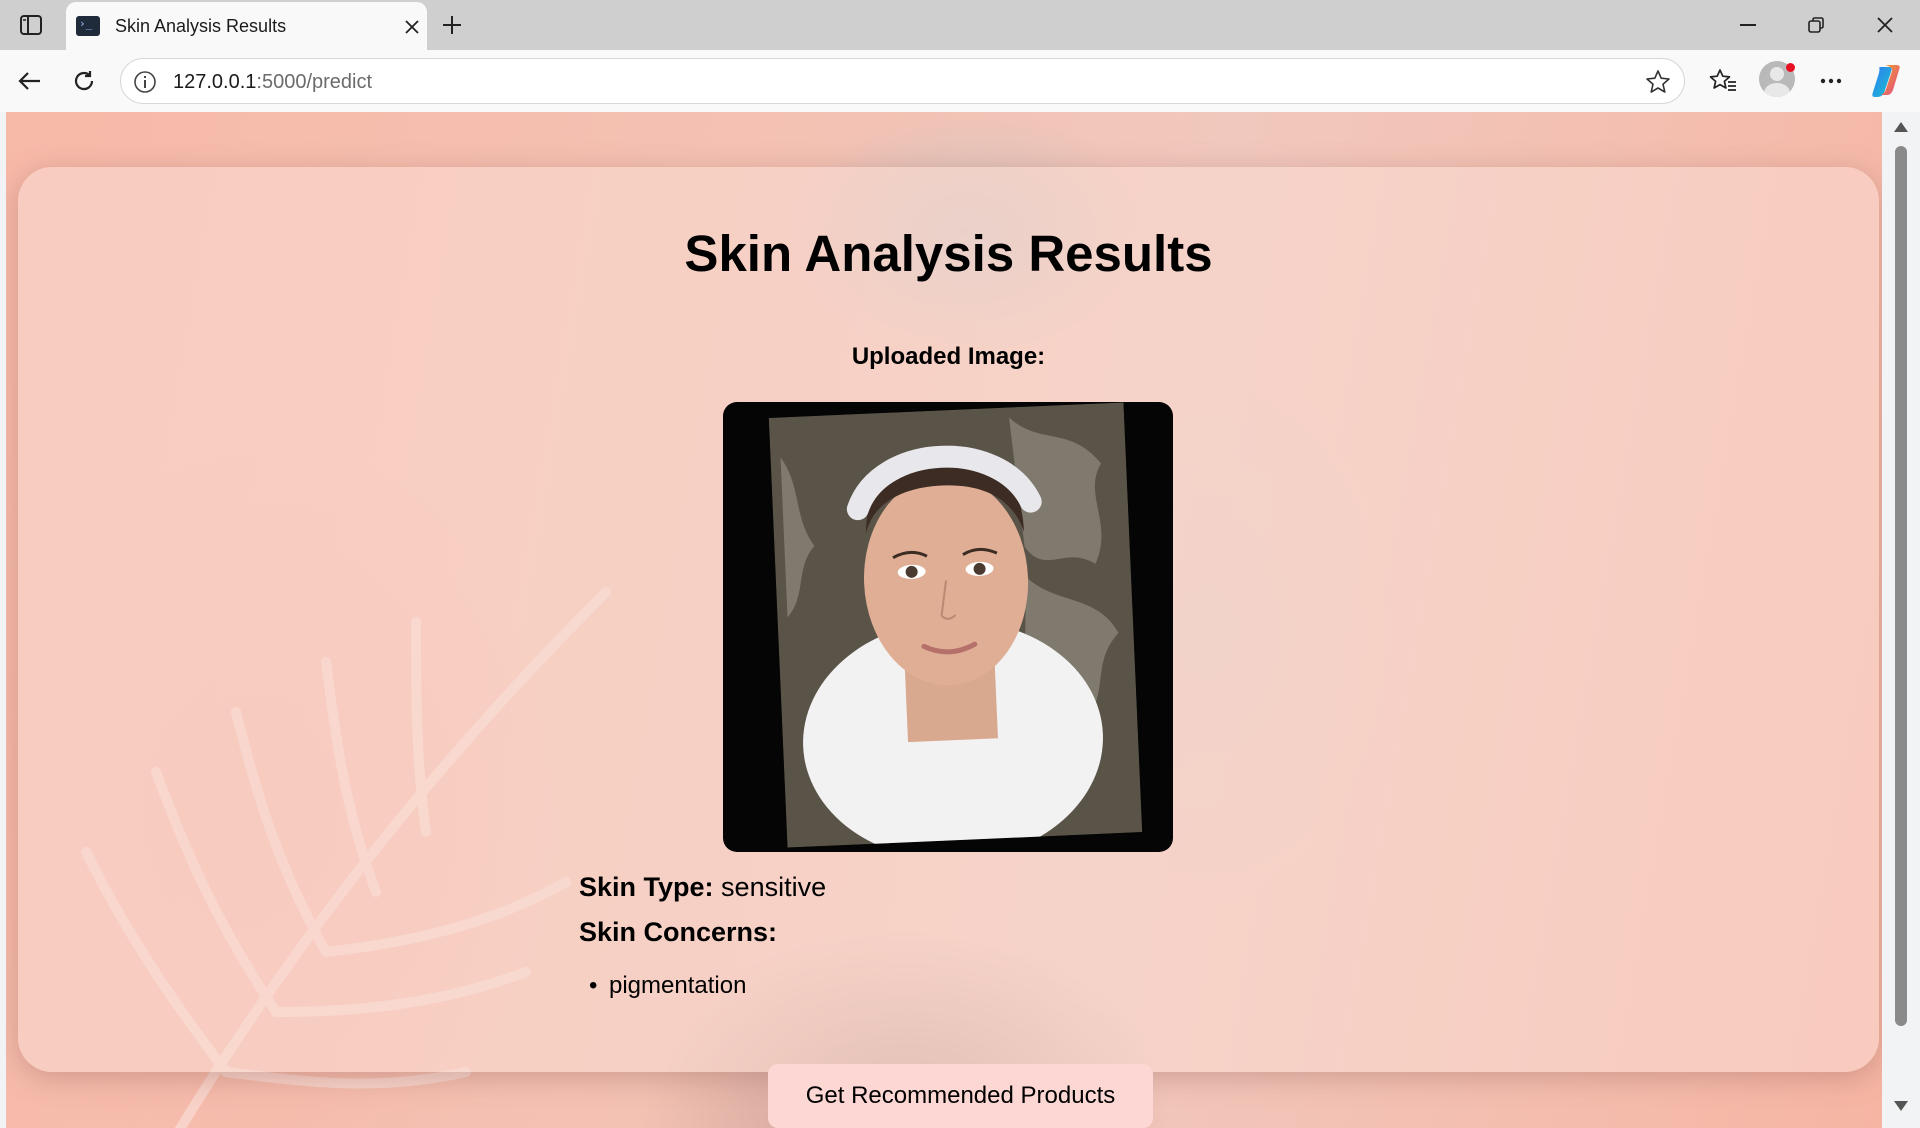 This screenshot has width=1920, height=1128. Describe the element at coordinates (1885, 25) in the screenshot. I see `close-window-icon` at that location.